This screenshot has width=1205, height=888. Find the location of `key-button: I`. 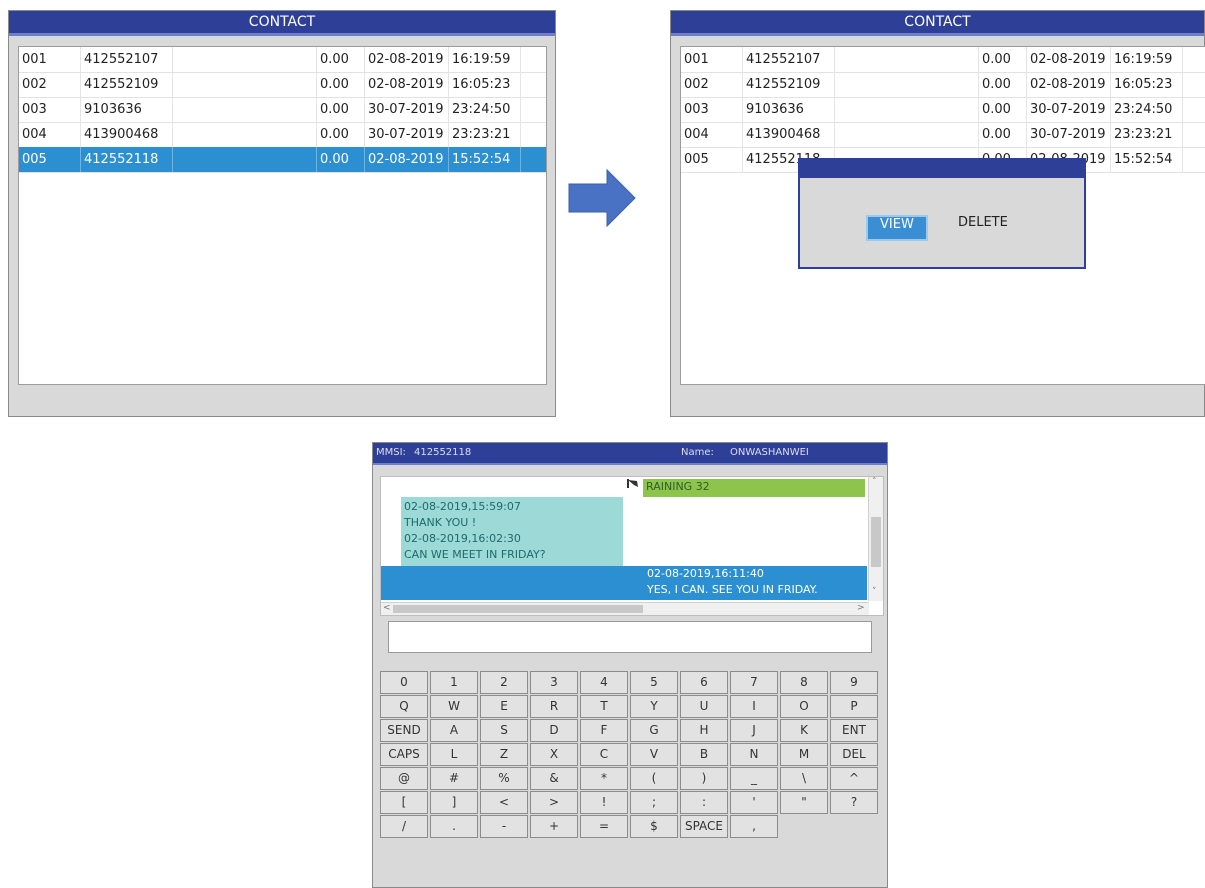

key-button: I is located at coordinates (754, 706).